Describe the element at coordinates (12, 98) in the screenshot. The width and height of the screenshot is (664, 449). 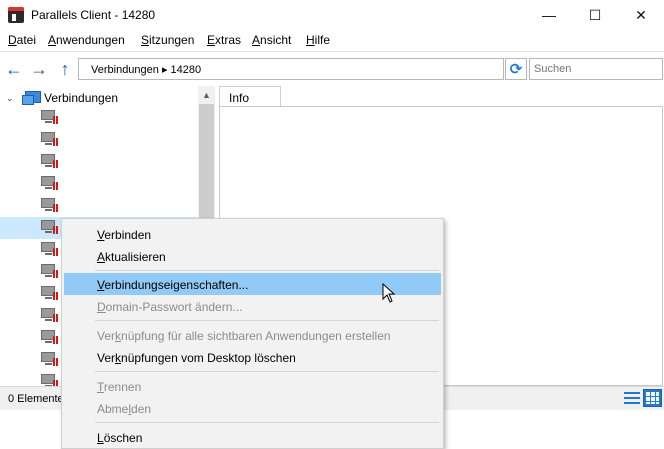
I see `chevron-down-icon: ⌄` at that location.